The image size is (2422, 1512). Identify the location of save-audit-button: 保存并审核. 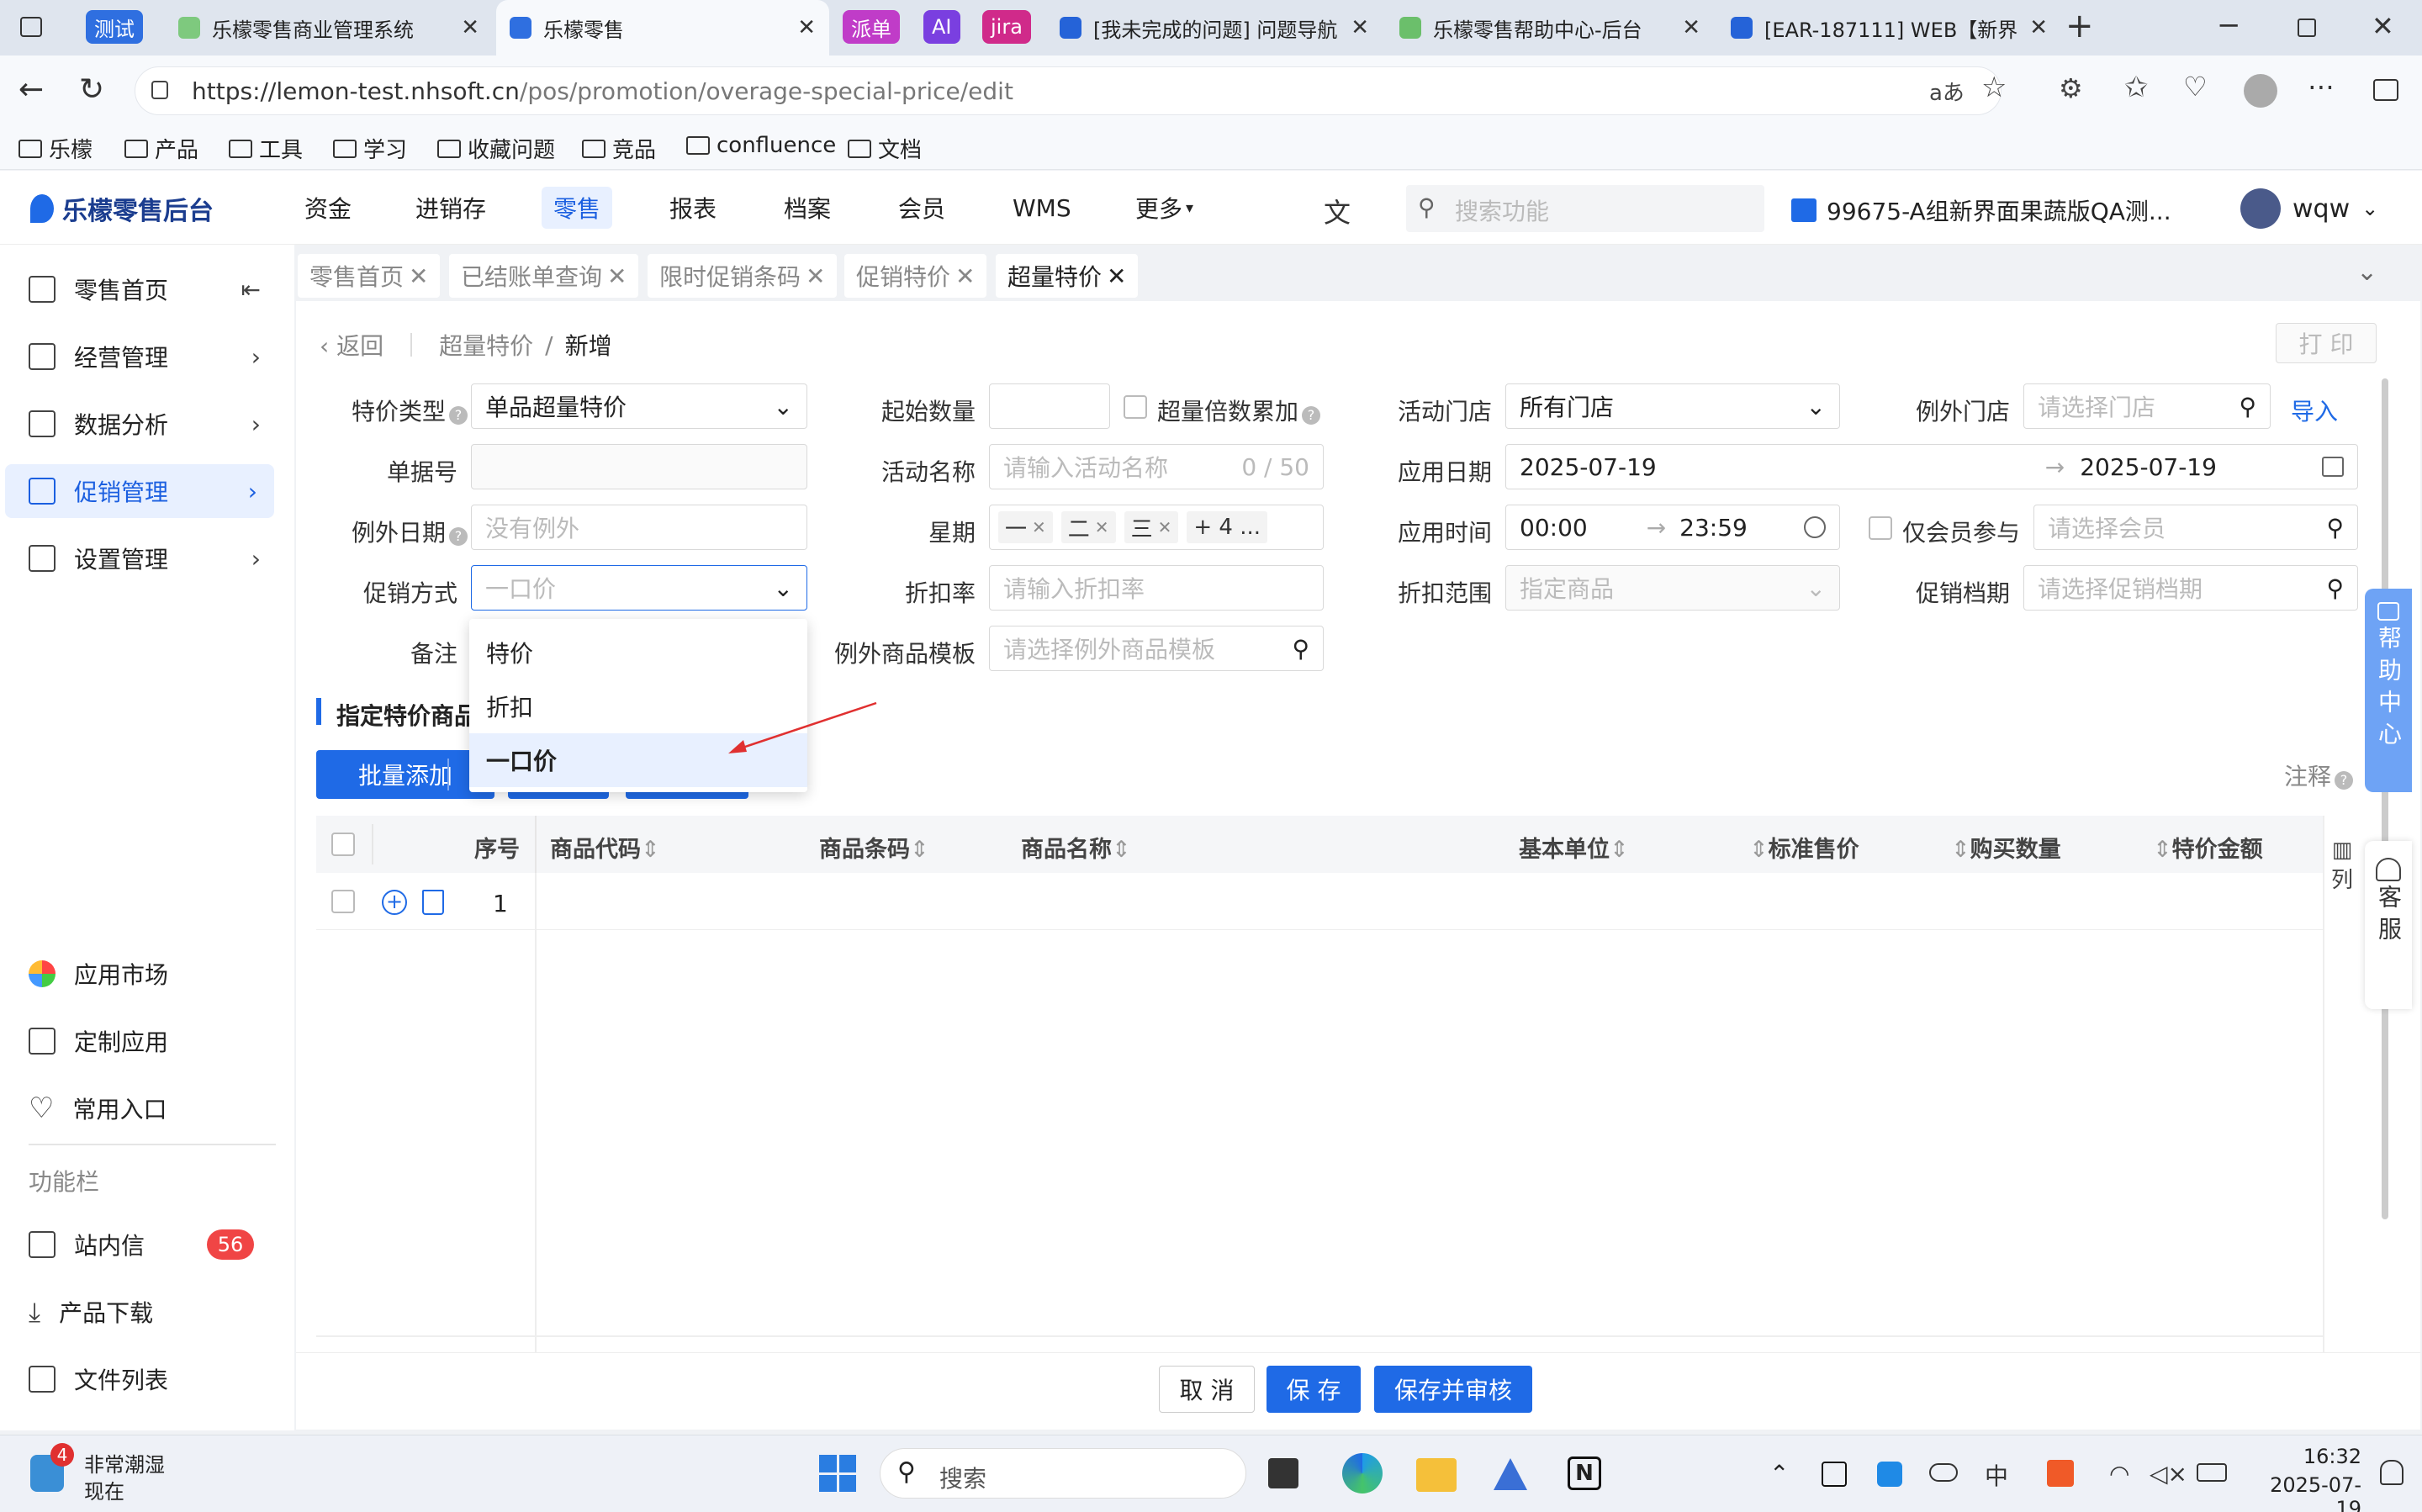
(1453, 1389).